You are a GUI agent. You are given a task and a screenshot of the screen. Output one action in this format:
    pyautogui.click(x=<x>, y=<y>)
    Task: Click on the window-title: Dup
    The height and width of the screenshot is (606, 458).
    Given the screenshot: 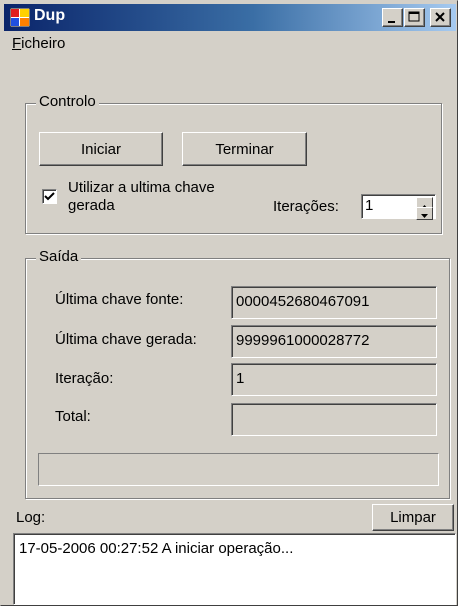 What is the action you would take?
    pyautogui.click(x=50, y=15)
    